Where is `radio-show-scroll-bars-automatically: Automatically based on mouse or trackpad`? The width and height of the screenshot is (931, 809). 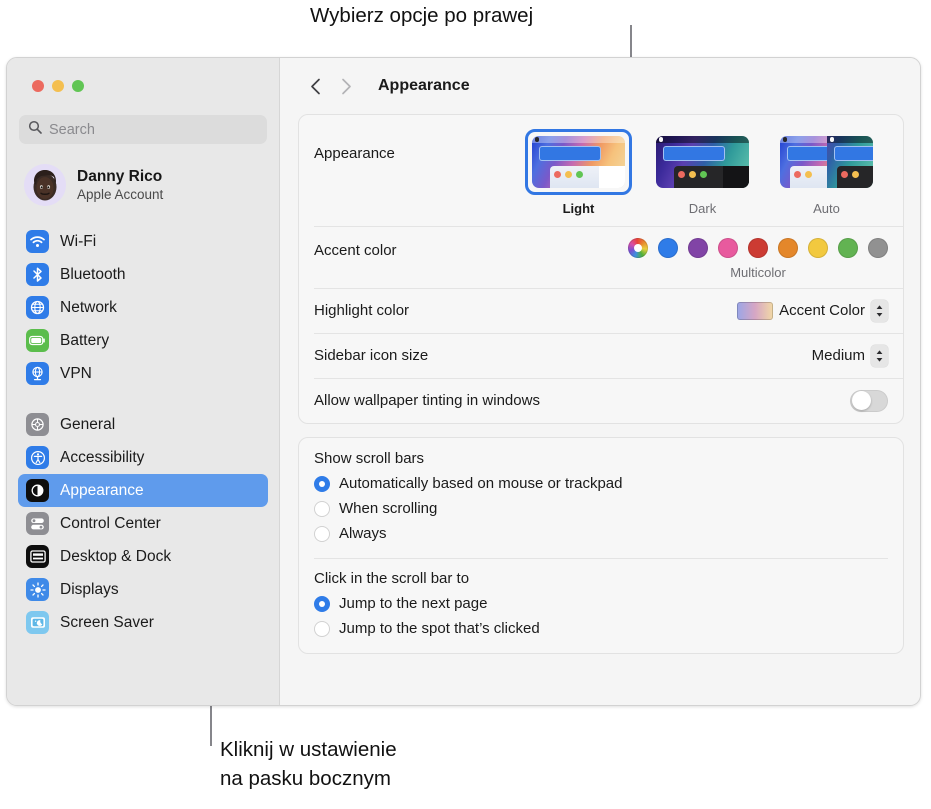
radio-show-scroll-bars-automatically: Automatically based on mouse or trackpad is located at coordinates (601, 483).